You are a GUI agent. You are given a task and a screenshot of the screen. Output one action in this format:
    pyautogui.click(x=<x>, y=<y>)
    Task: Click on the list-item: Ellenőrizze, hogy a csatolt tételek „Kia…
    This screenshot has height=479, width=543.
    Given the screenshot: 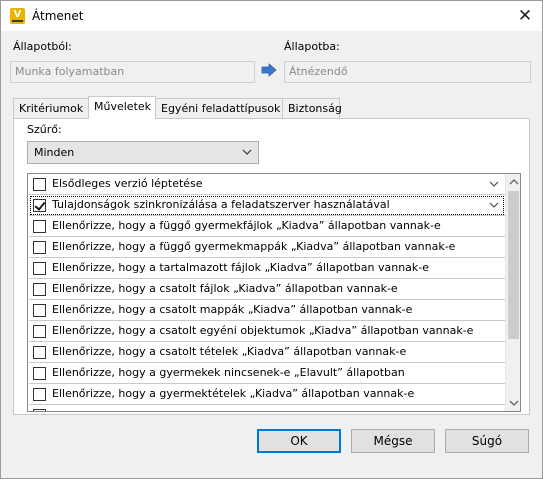 What is the action you would take?
    pyautogui.click(x=267, y=352)
    